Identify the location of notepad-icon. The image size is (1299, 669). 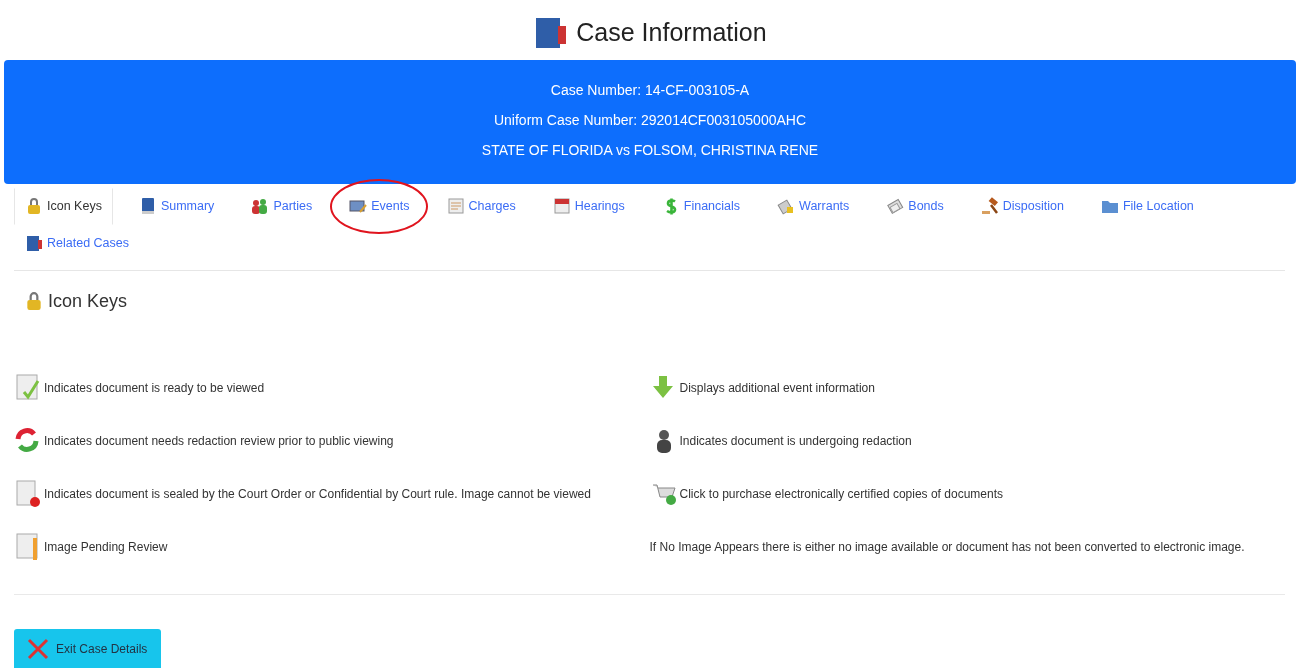
(455, 206).